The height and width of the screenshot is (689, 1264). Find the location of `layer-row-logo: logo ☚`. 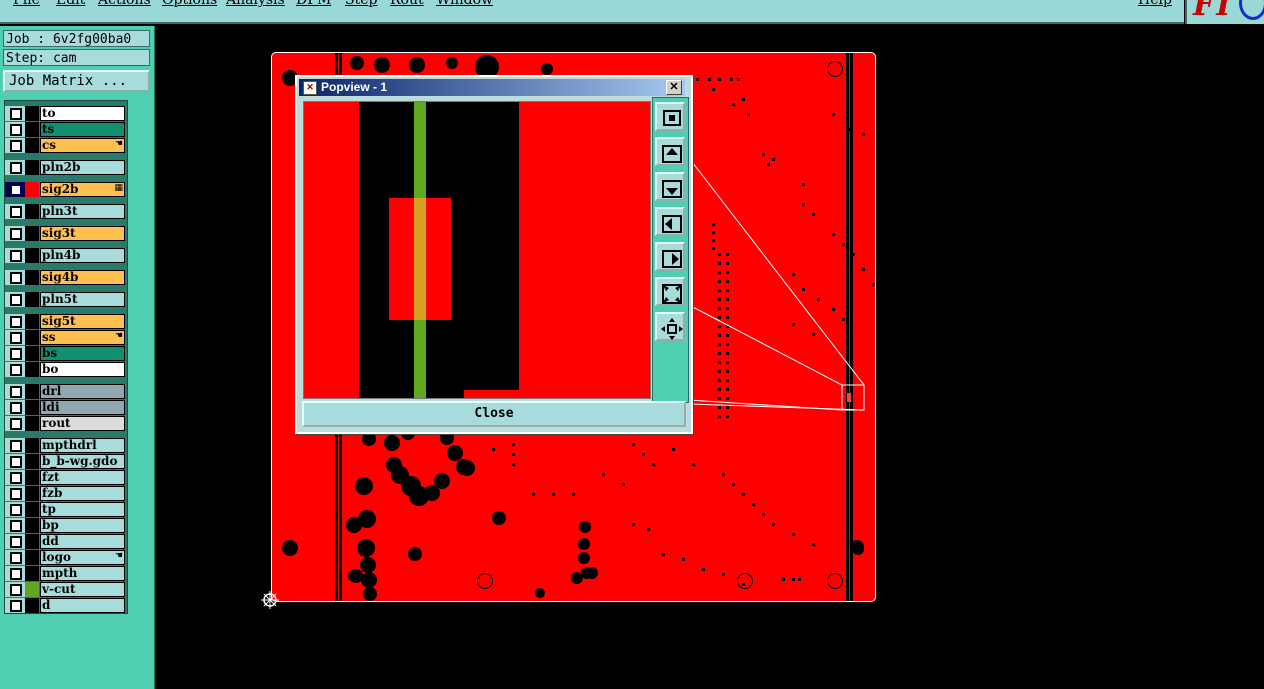

layer-row-logo: logo ☚ is located at coordinates (66, 557).